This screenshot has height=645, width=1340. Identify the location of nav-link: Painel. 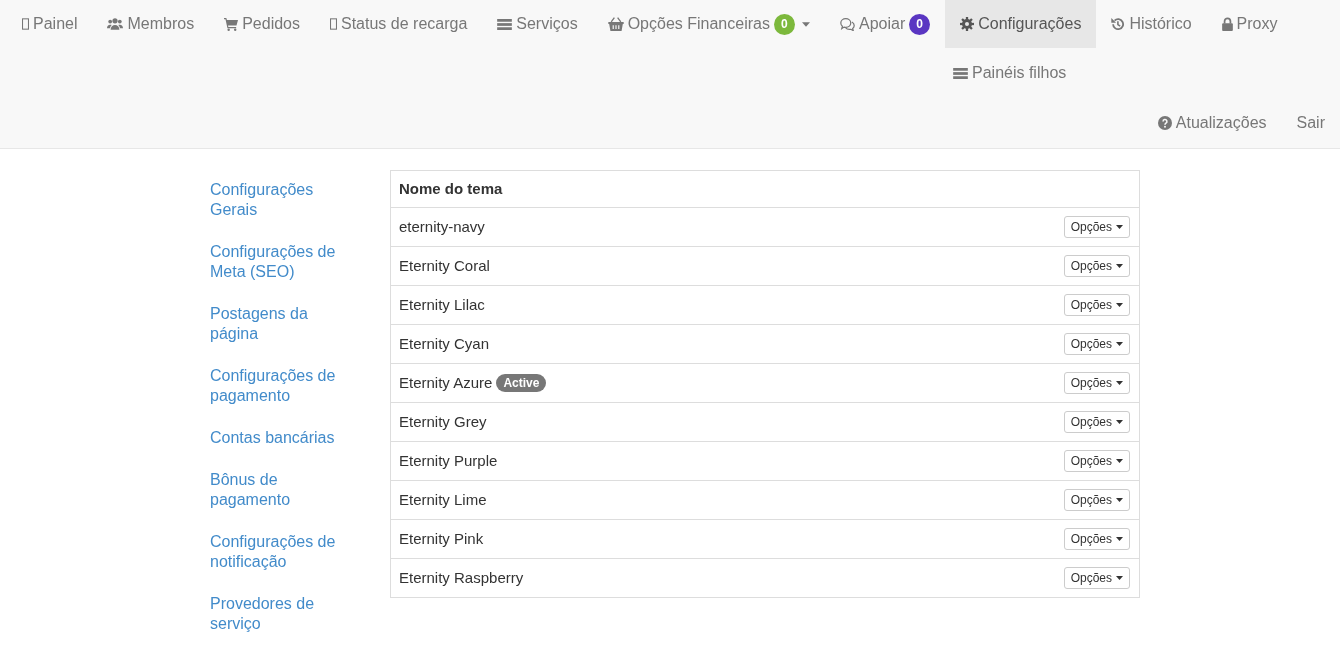
(50, 24).